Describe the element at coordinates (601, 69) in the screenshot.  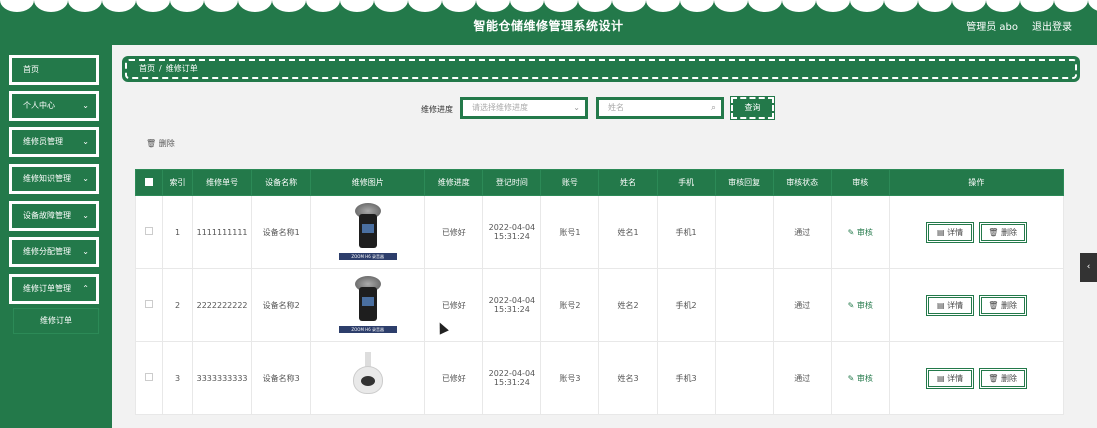
I see `breadcrumb: 首页 / 维修订单` at that location.